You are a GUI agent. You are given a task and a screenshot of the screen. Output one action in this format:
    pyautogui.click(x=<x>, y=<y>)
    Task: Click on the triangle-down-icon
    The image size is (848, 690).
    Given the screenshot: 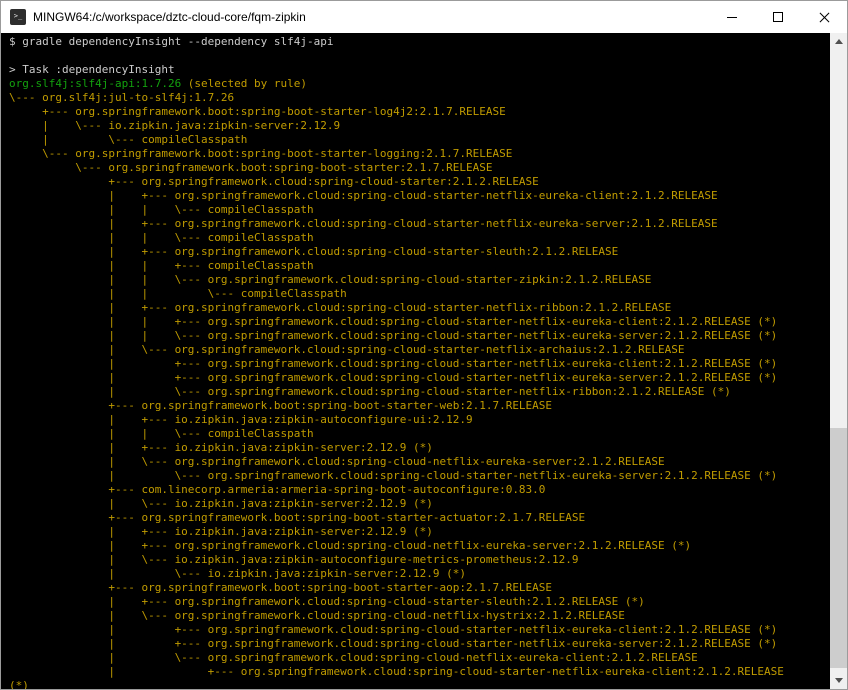 What is the action you would take?
    pyautogui.click(x=838, y=680)
    